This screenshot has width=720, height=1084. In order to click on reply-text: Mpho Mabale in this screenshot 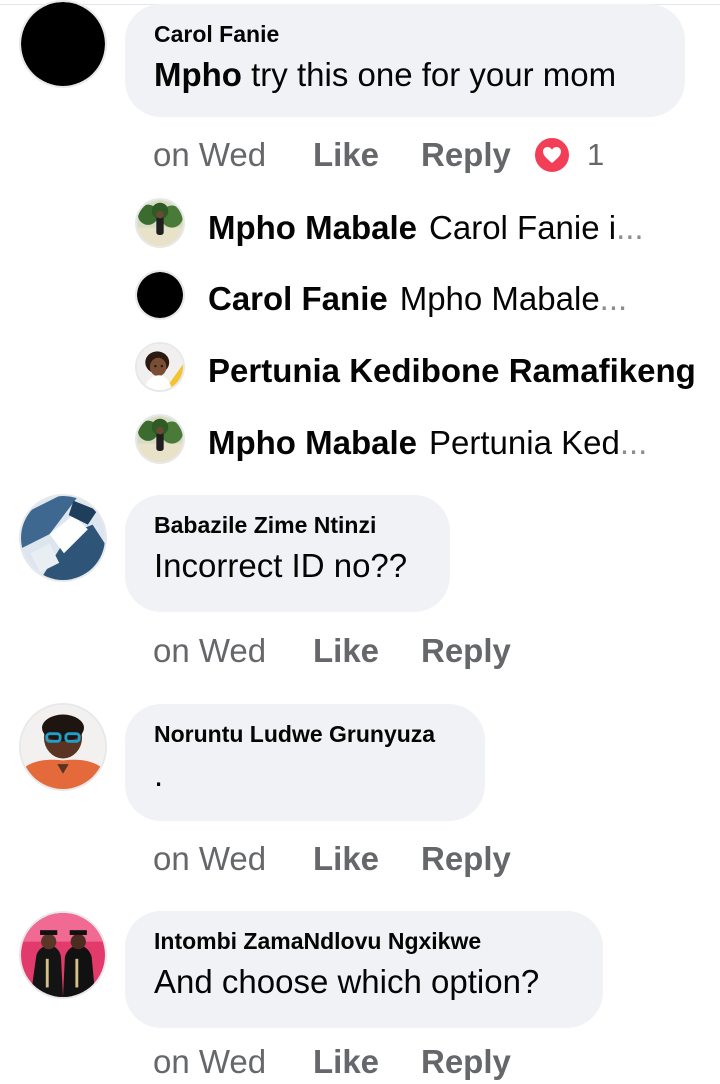, I will do `click(499, 298)`.